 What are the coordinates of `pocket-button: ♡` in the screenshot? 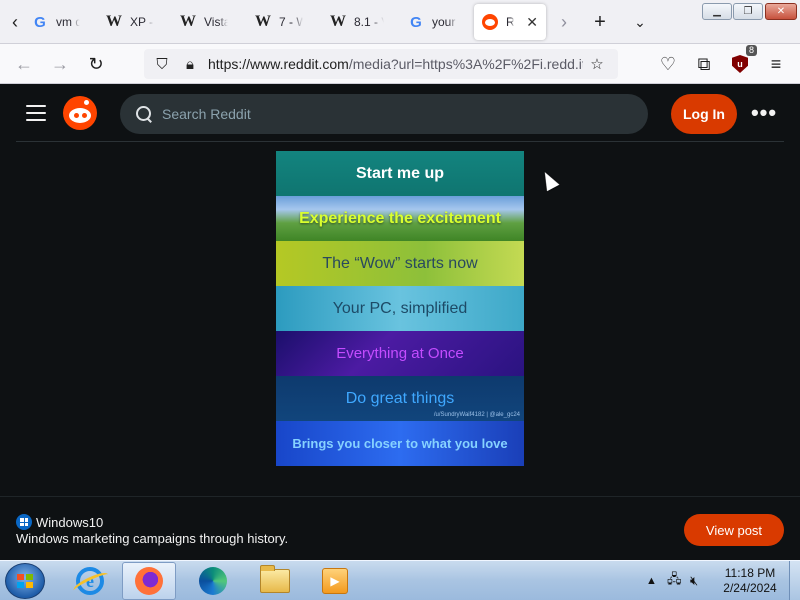 It's located at (668, 64).